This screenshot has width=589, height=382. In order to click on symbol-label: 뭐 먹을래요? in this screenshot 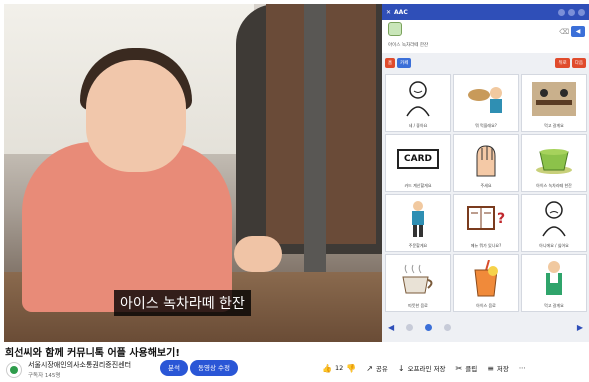, I will do `click(486, 125)`.